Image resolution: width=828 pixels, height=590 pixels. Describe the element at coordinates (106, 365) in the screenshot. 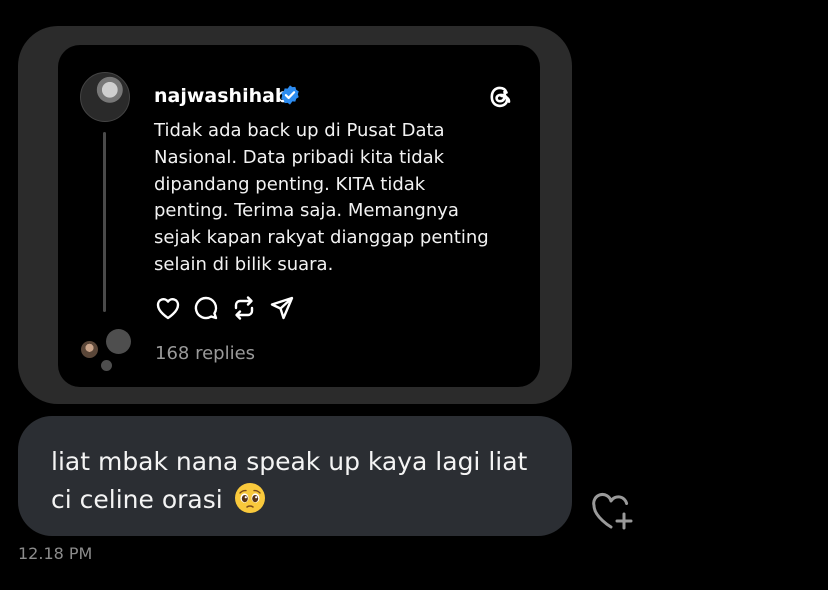

I see `reply-dot-small` at that location.